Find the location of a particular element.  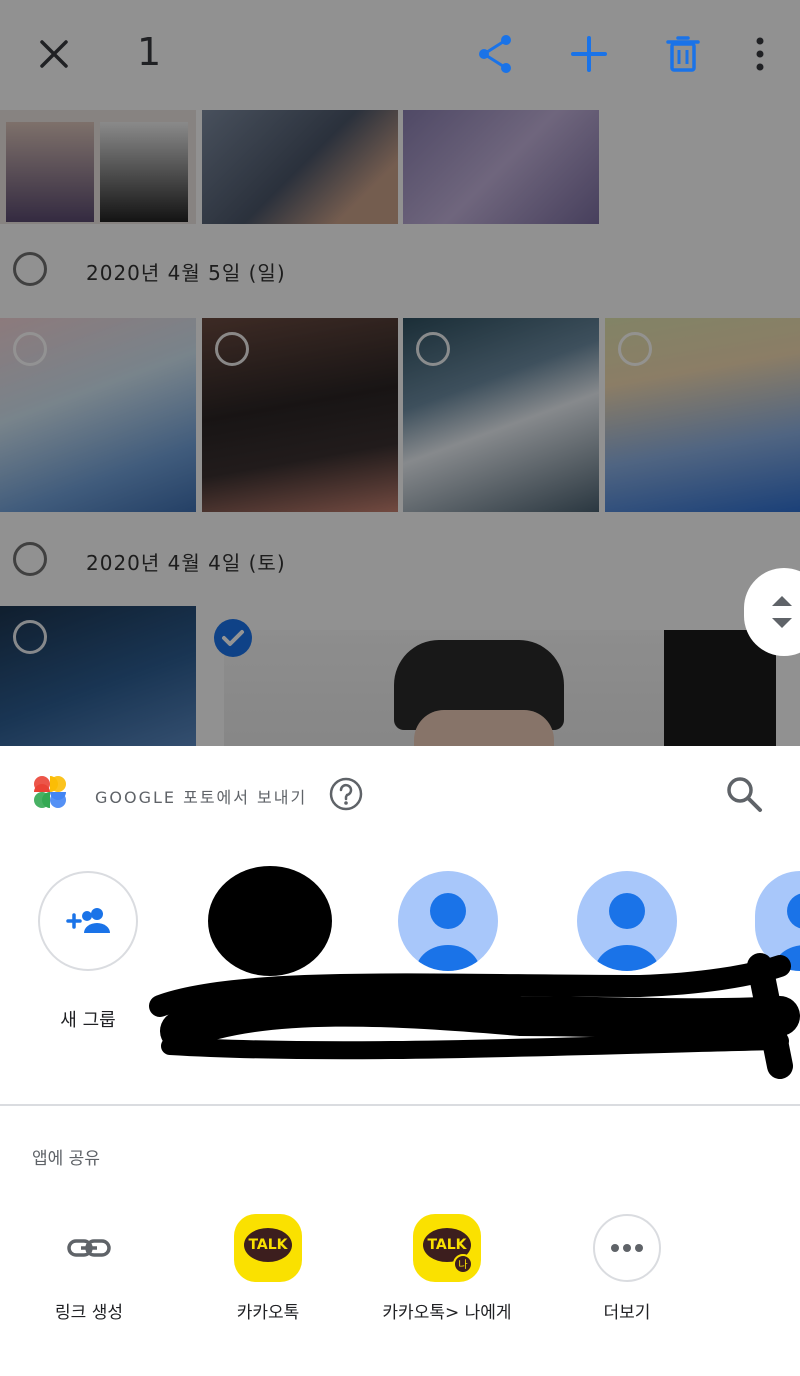

kakaotalk-me-icon: TALK 나 is located at coordinates (447, 1248).